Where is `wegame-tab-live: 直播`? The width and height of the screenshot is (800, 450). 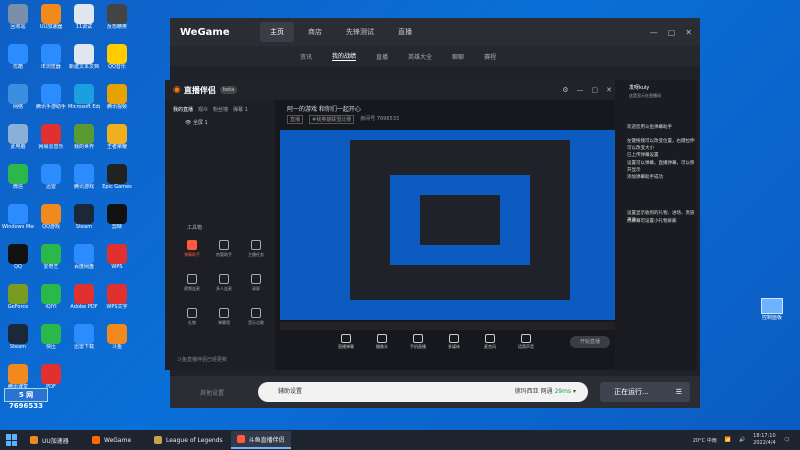 wegame-tab-live: 直播 is located at coordinates (405, 32).